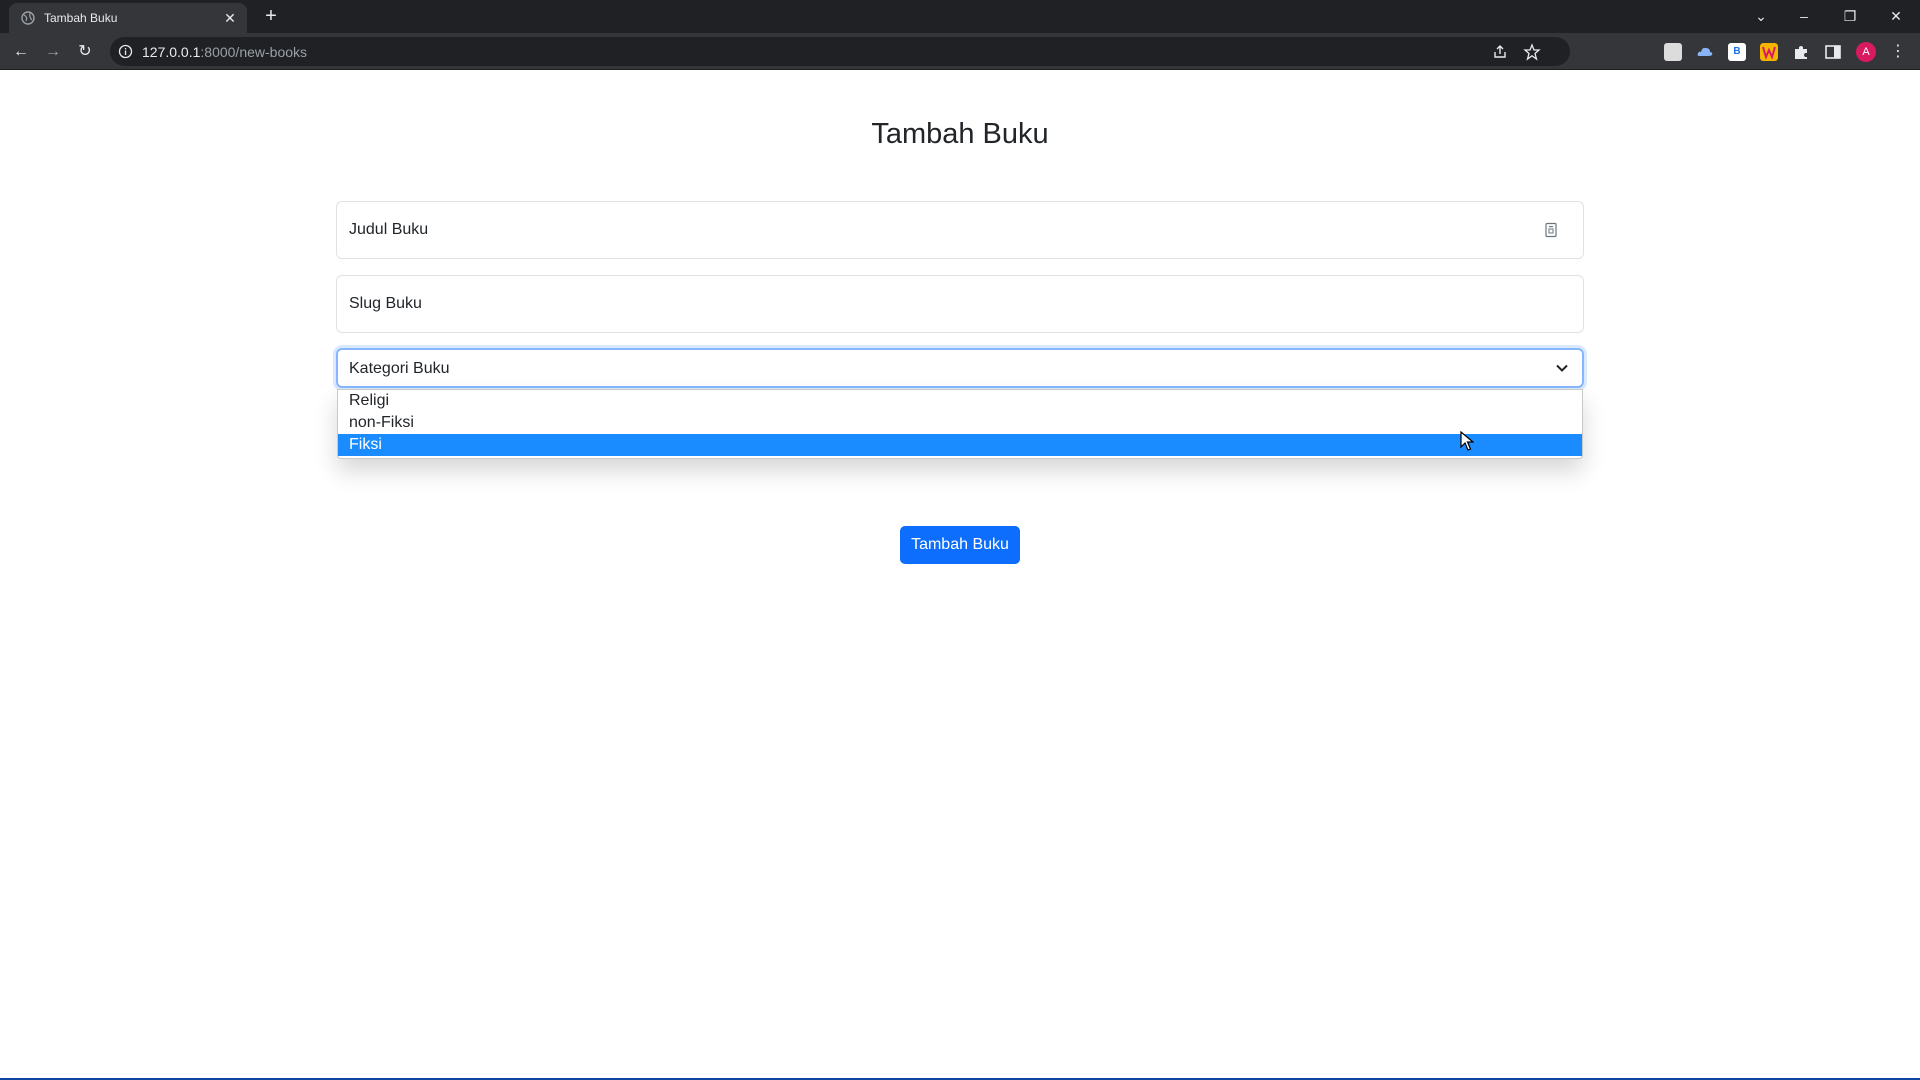 This screenshot has height=1080, width=1920. What do you see at coordinates (1761, 16) in the screenshot?
I see `tab-search-icon: ⌄` at bounding box center [1761, 16].